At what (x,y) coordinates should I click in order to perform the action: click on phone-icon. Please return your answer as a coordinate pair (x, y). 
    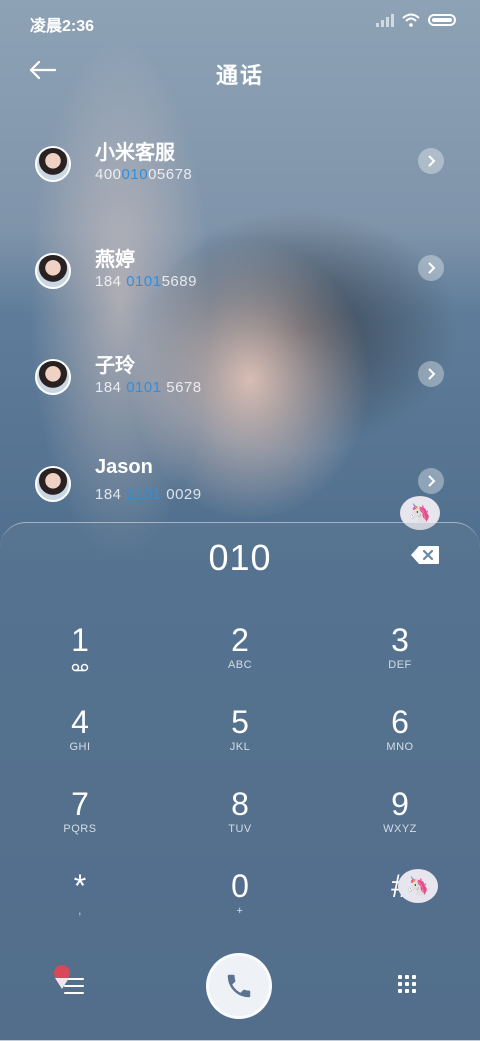
    Looking at the image, I should click on (239, 986).